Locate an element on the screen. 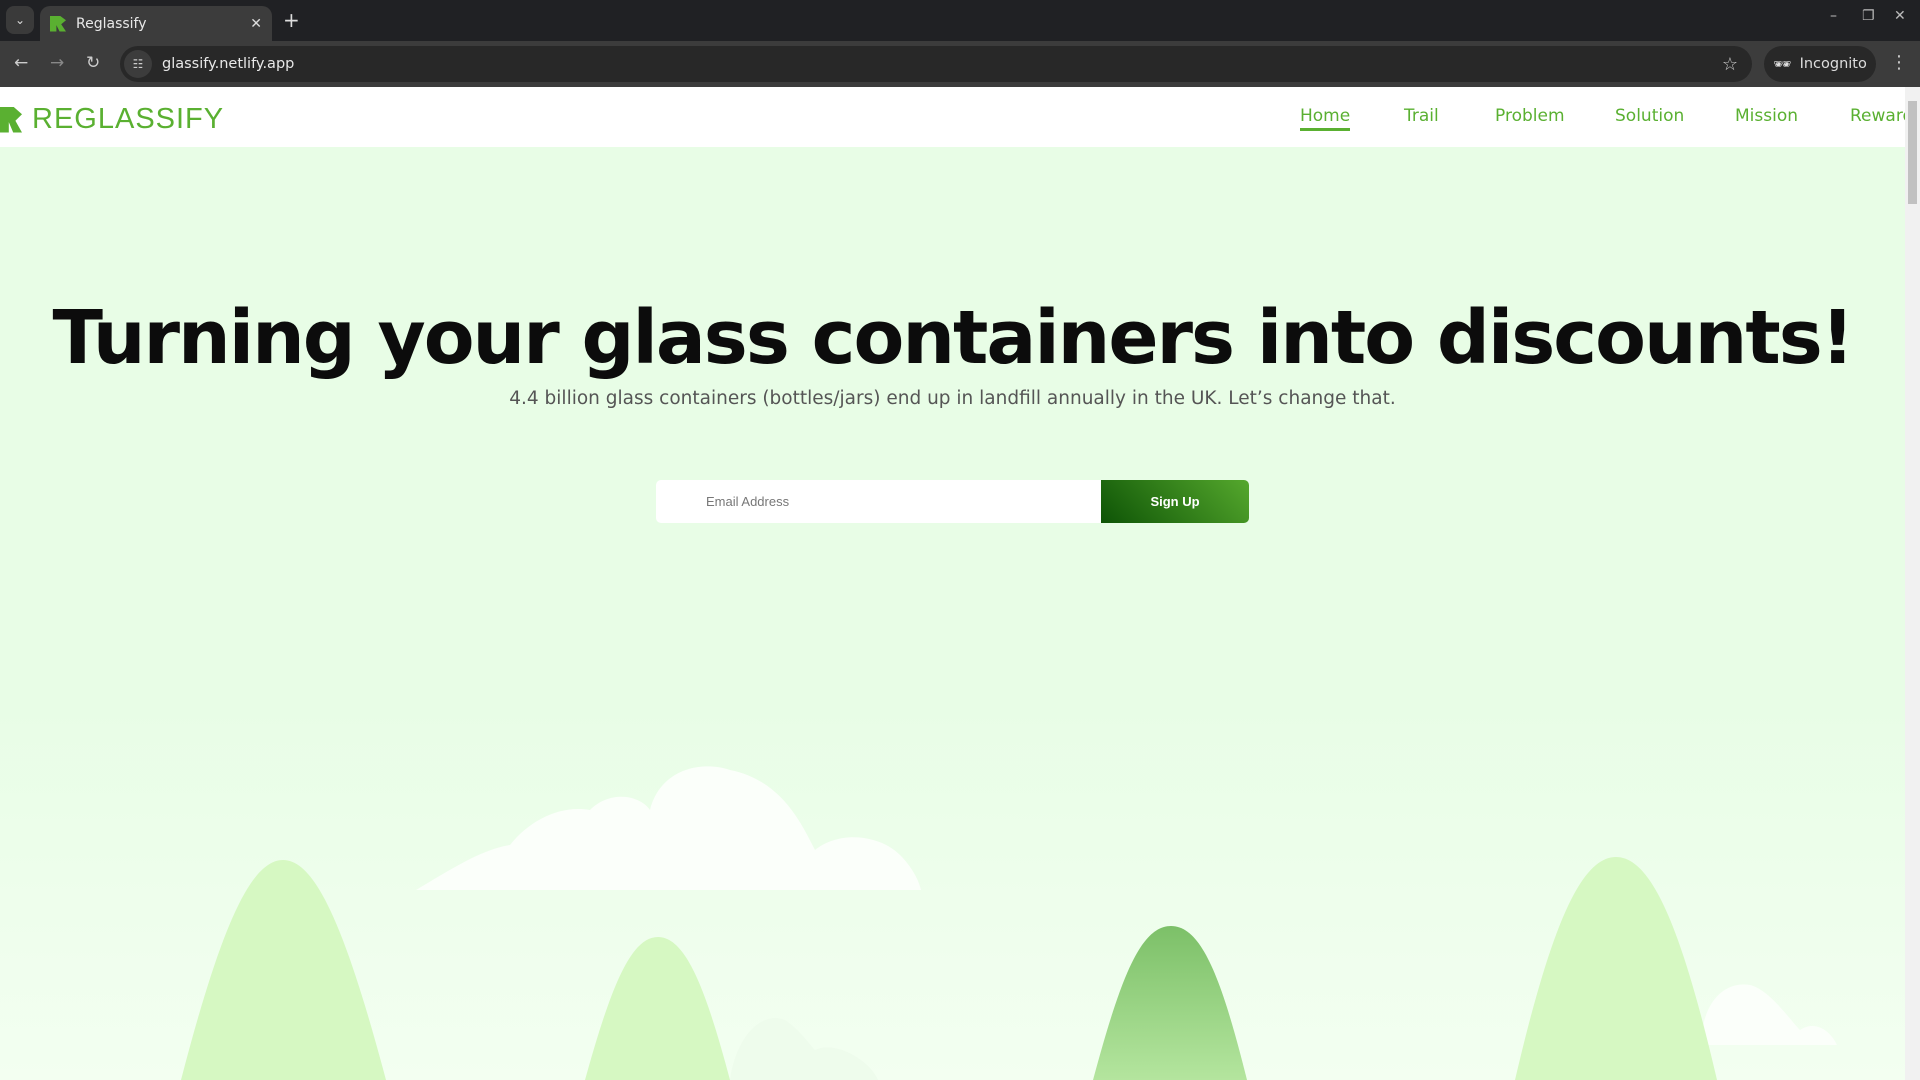 Image resolution: width=1920 pixels, height=1080 pixels. nav-home: Home is located at coordinates (1325, 118).